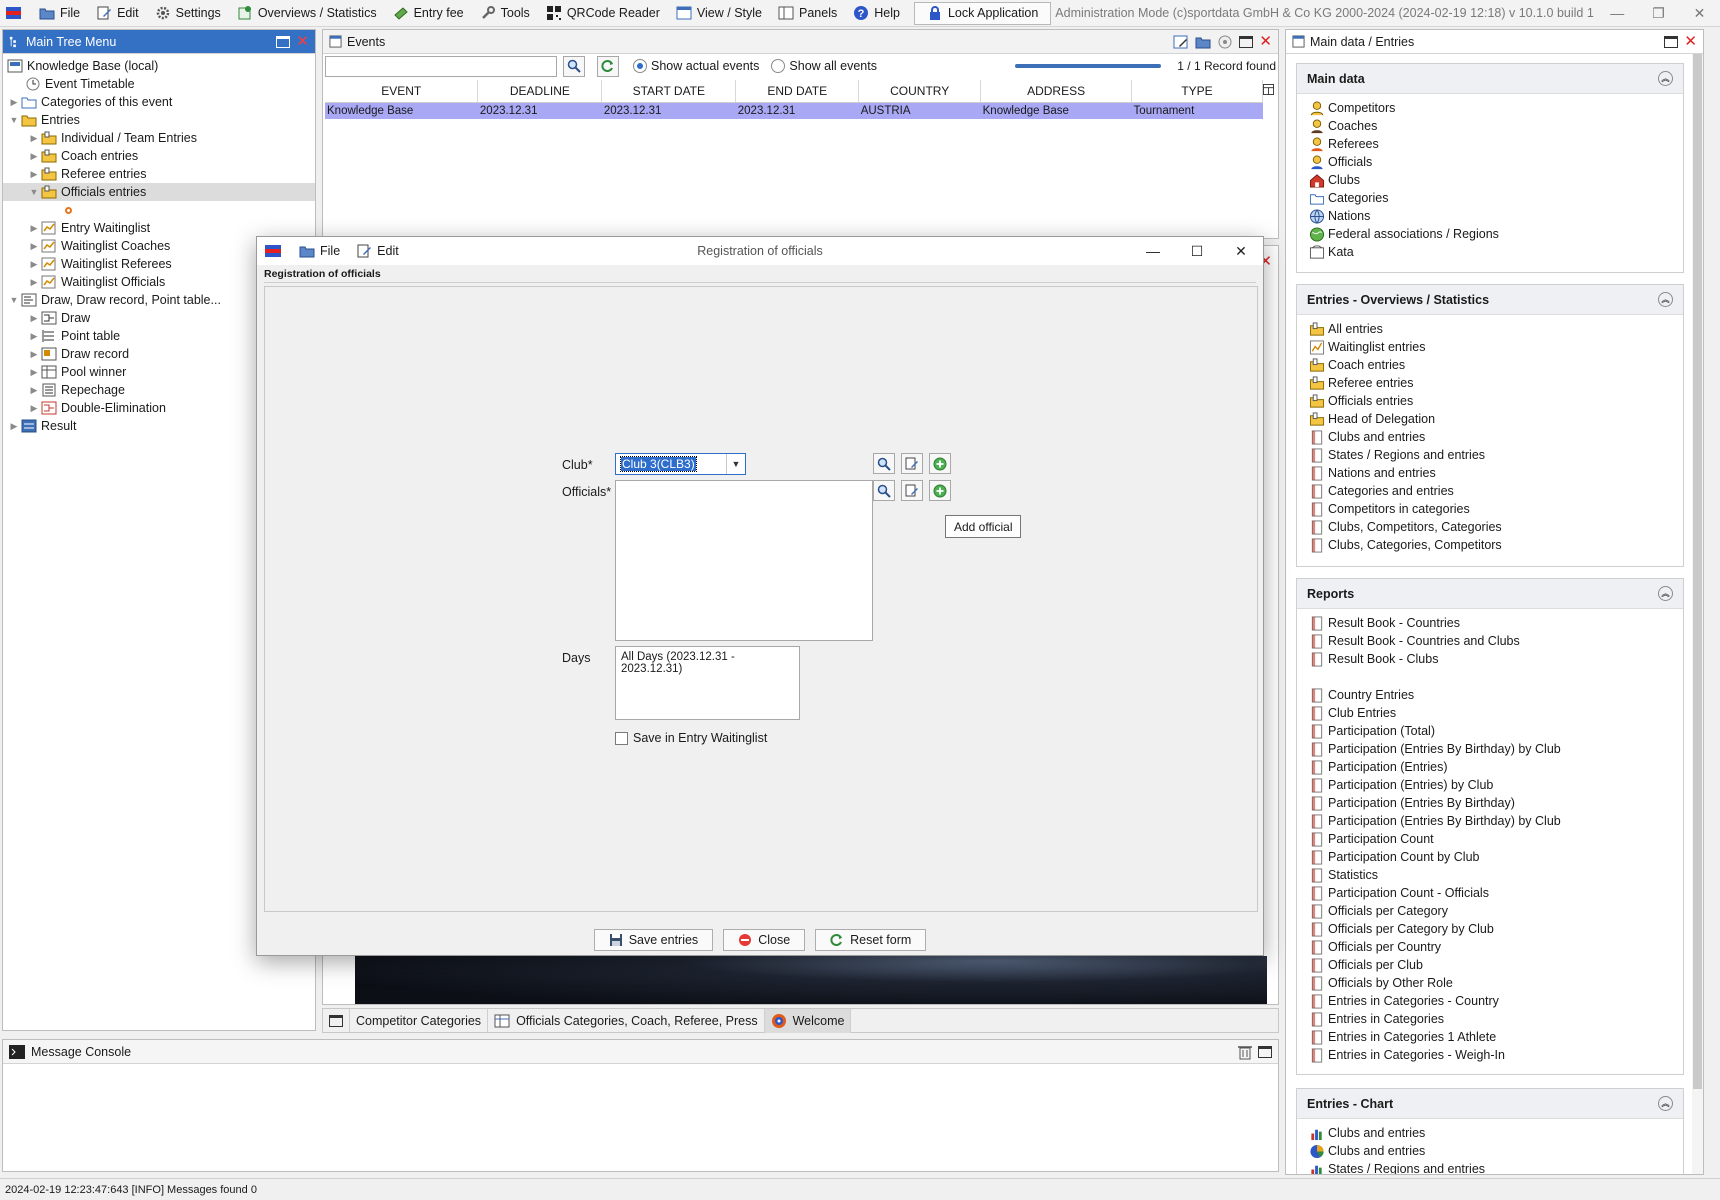  I want to click on tree-node-officials-entries: ▼ Officials entries, so click(159, 192).